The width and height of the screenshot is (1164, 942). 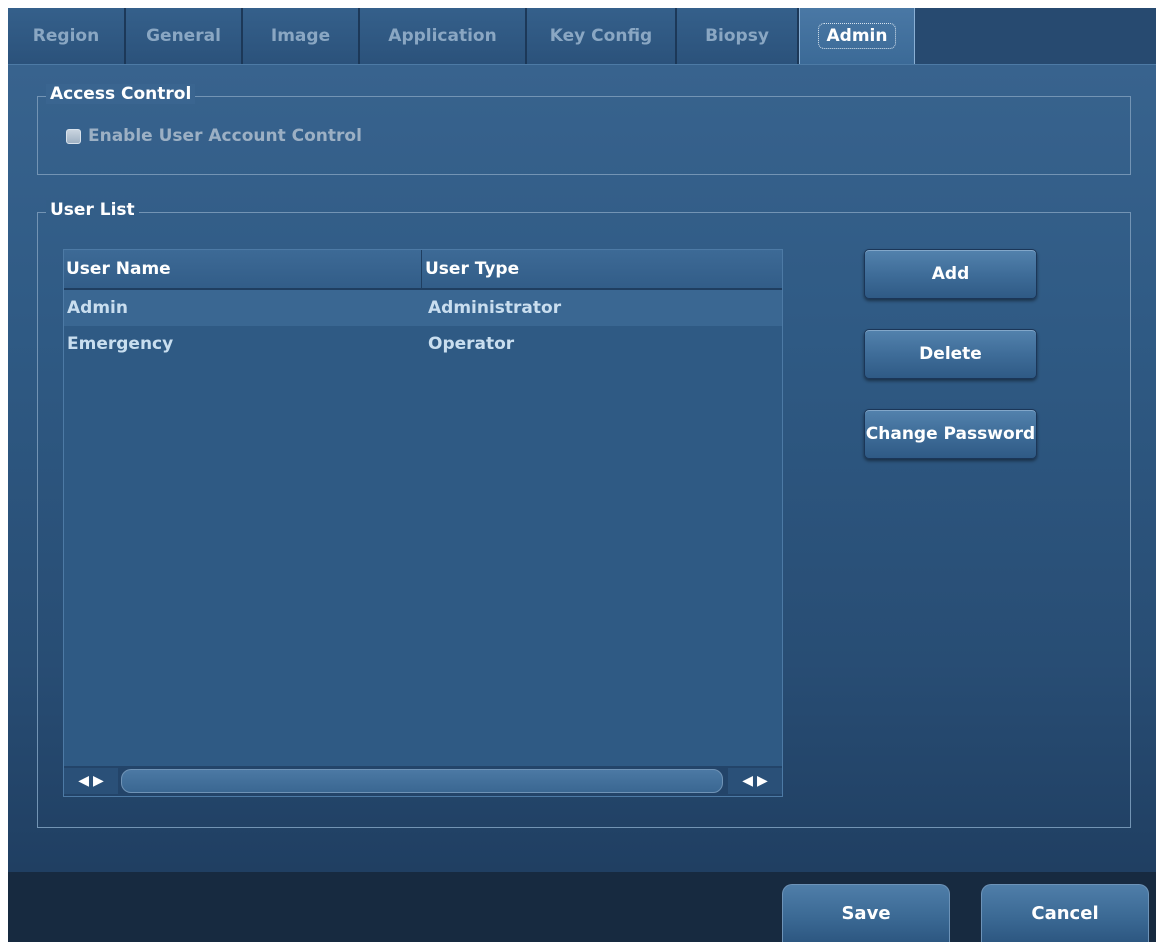 I want to click on user-type-cell: Operator, so click(x=471, y=344).